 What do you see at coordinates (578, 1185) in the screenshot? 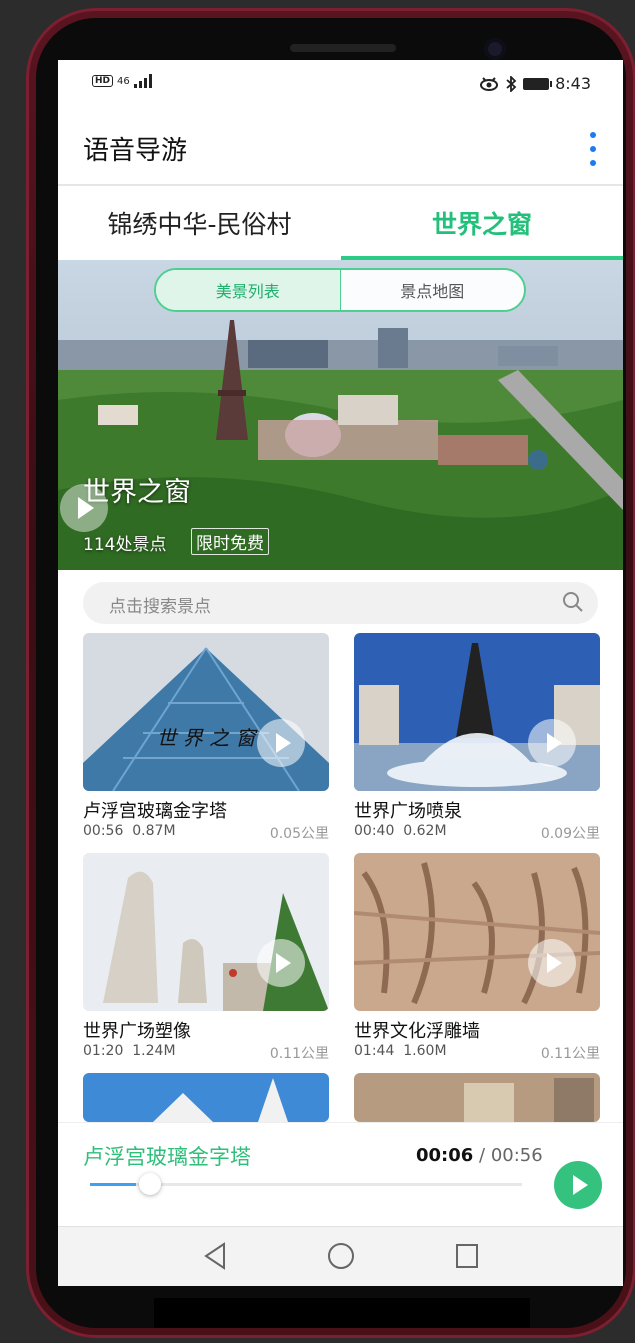
I see `play-button` at bounding box center [578, 1185].